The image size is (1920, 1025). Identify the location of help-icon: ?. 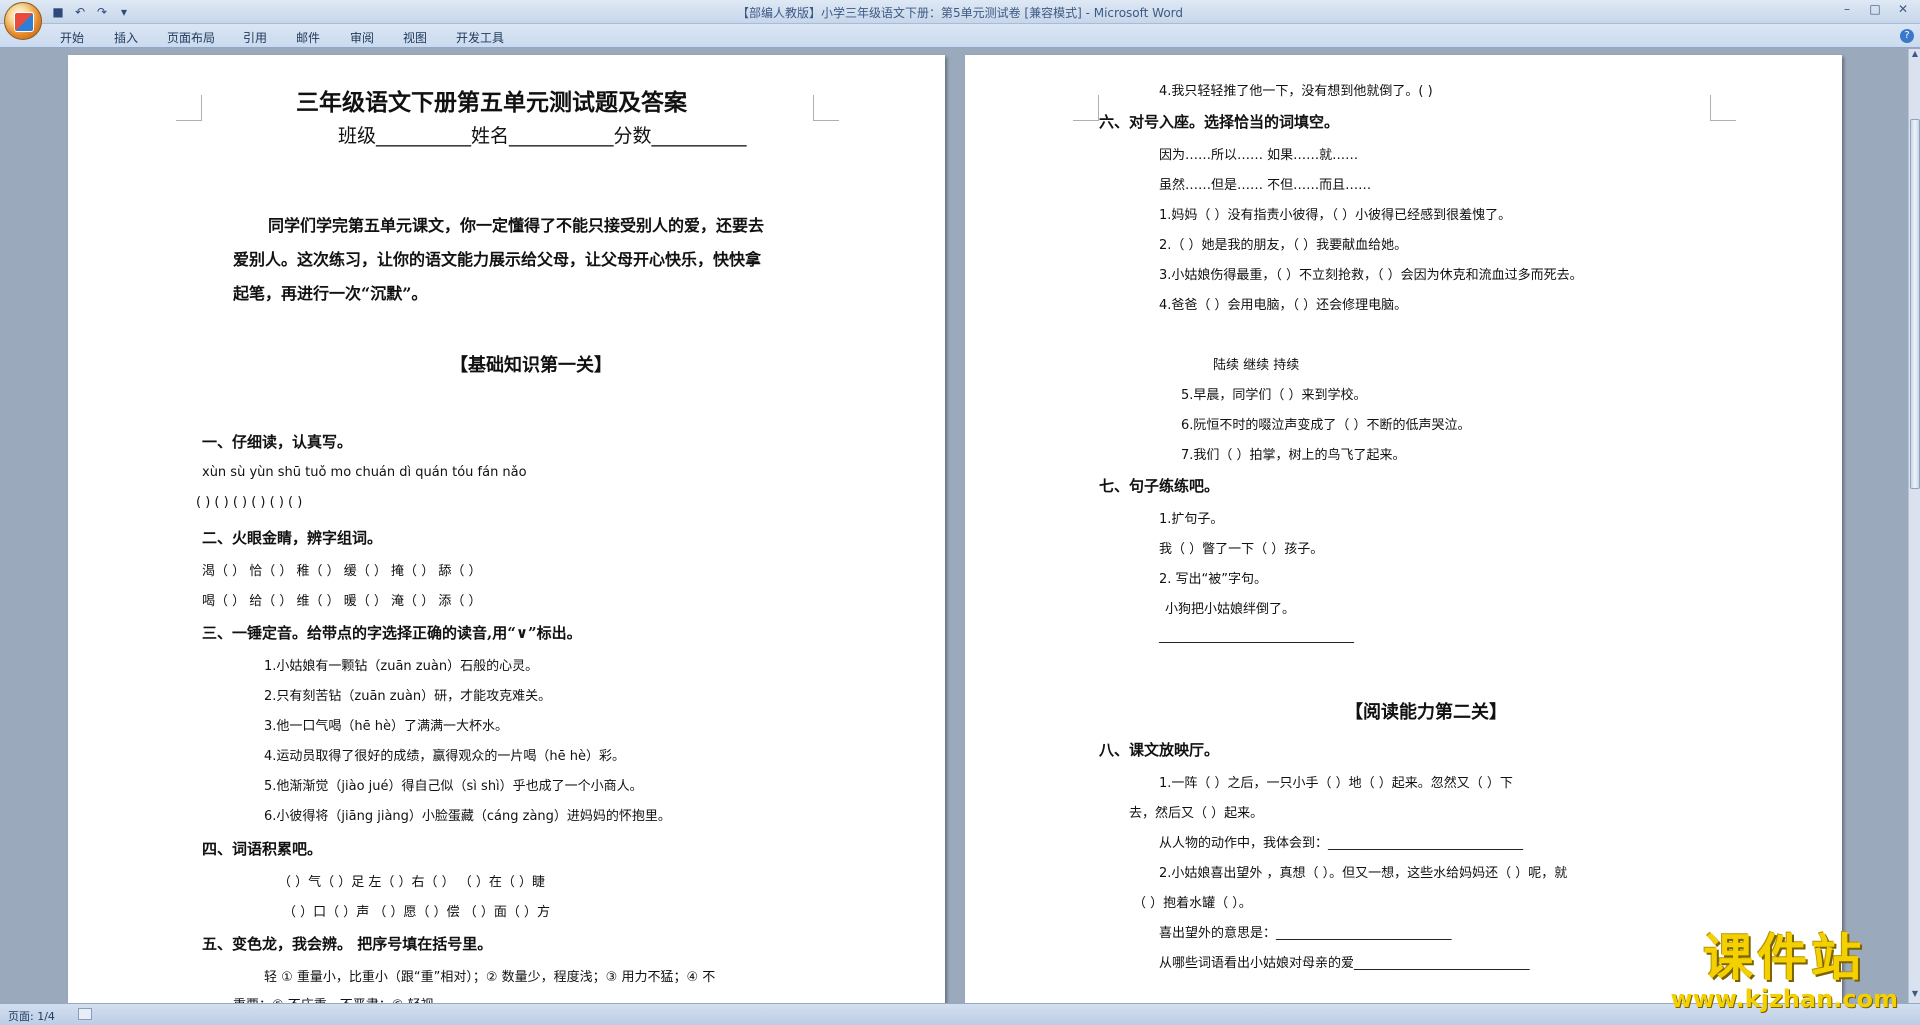
(1907, 36).